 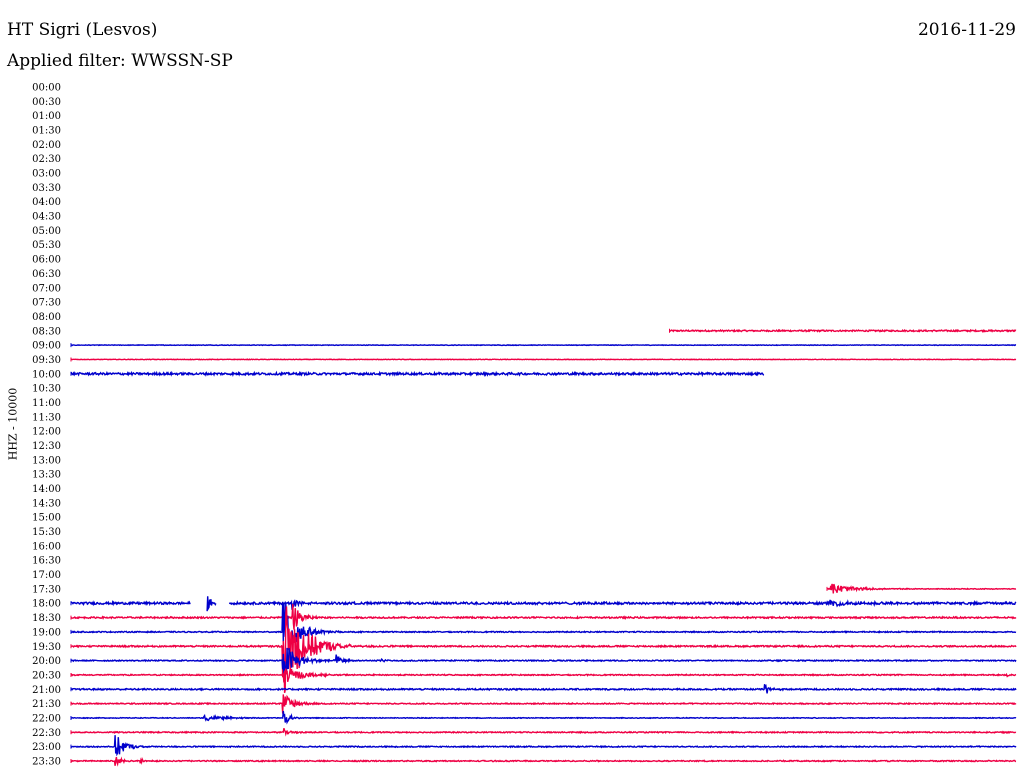 What do you see at coordinates (46, 475) in the screenshot?
I see `y-tick-label: 13:30` at bounding box center [46, 475].